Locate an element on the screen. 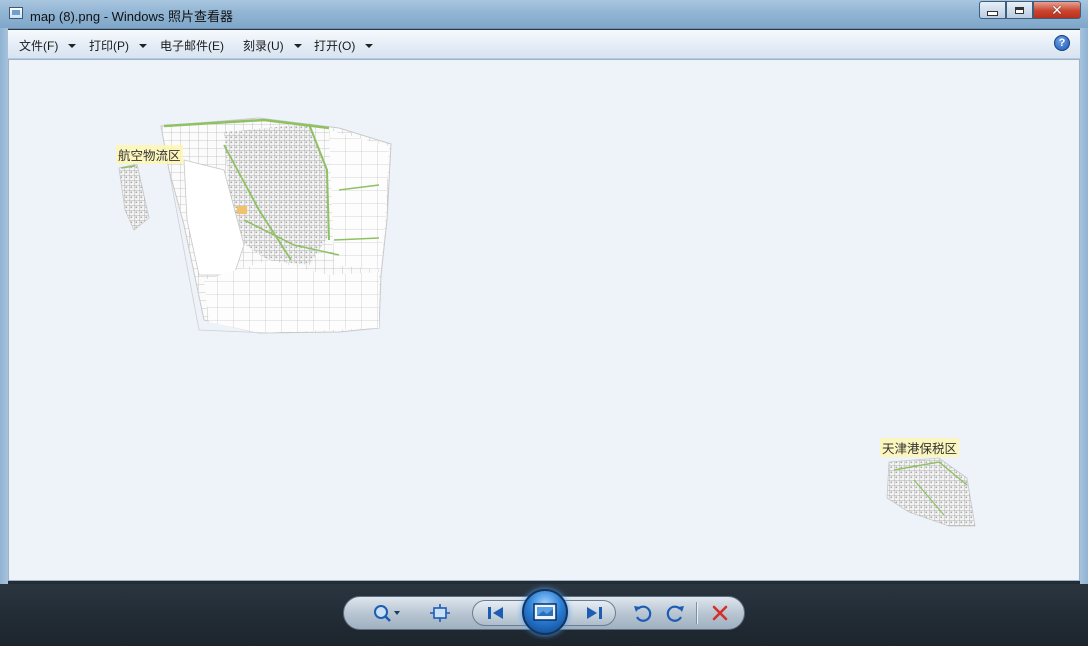  maximize-icon is located at coordinates (1019, 10).